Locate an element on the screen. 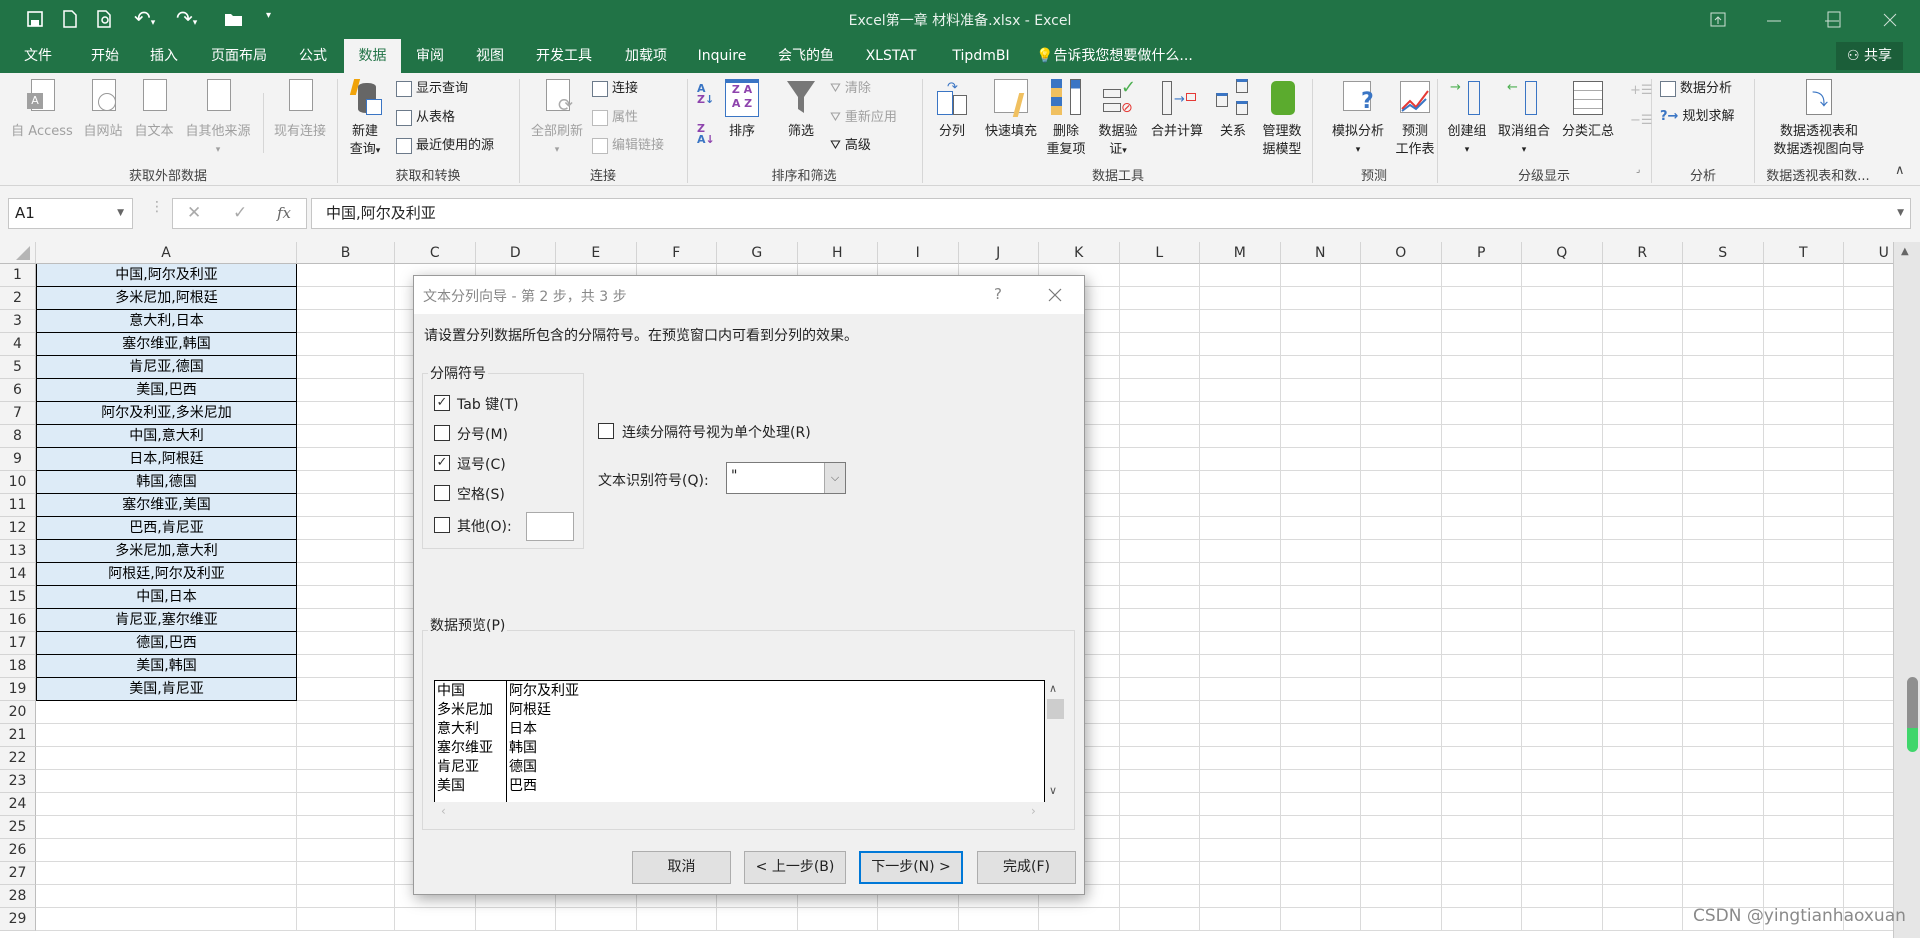 Image resolution: width=1920 pixels, height=938 pixels. cell-R8 is located at coordinates (1642, 436).